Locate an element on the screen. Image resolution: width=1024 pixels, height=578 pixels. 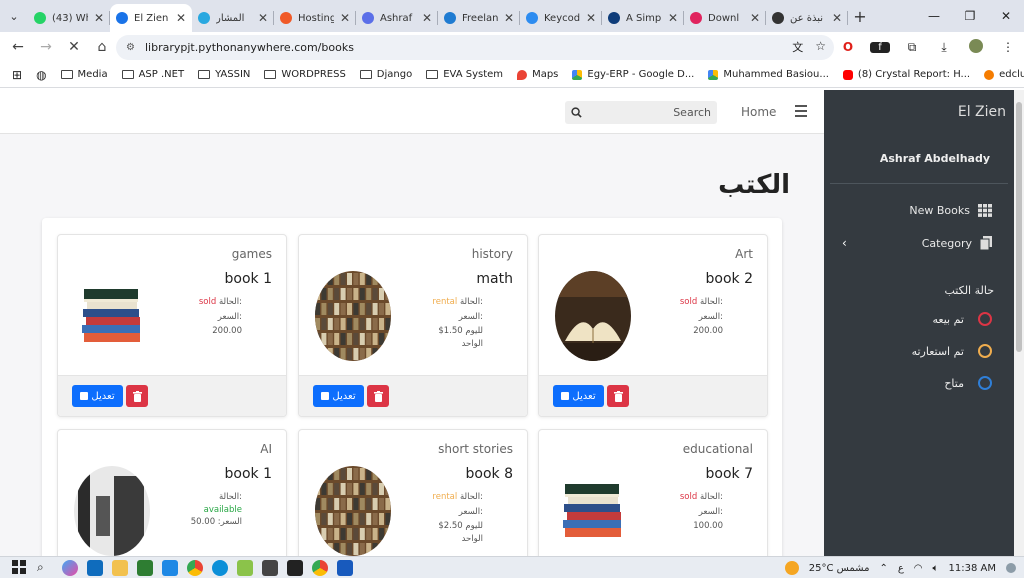
extension-f-icon: f is located at coordinates (880, 47).